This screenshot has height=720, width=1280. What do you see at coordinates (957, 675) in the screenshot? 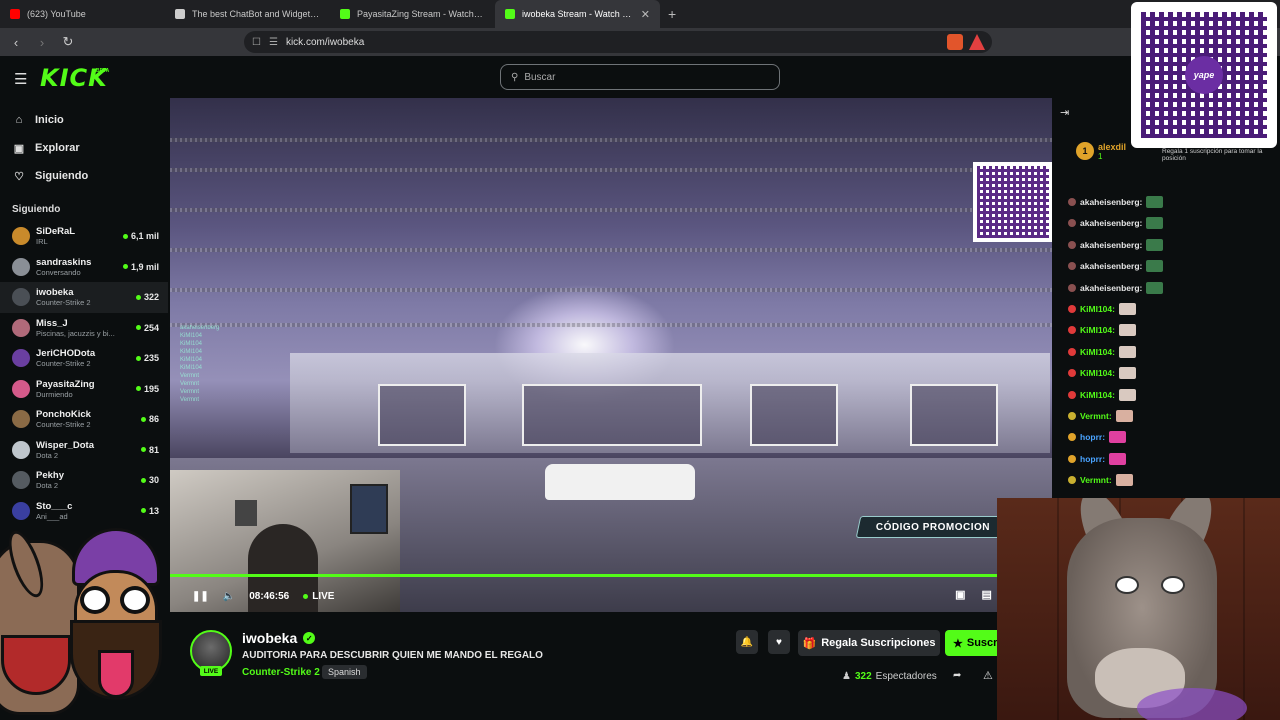
I see `share-icon: ➦` at bounding box center [957, 675].